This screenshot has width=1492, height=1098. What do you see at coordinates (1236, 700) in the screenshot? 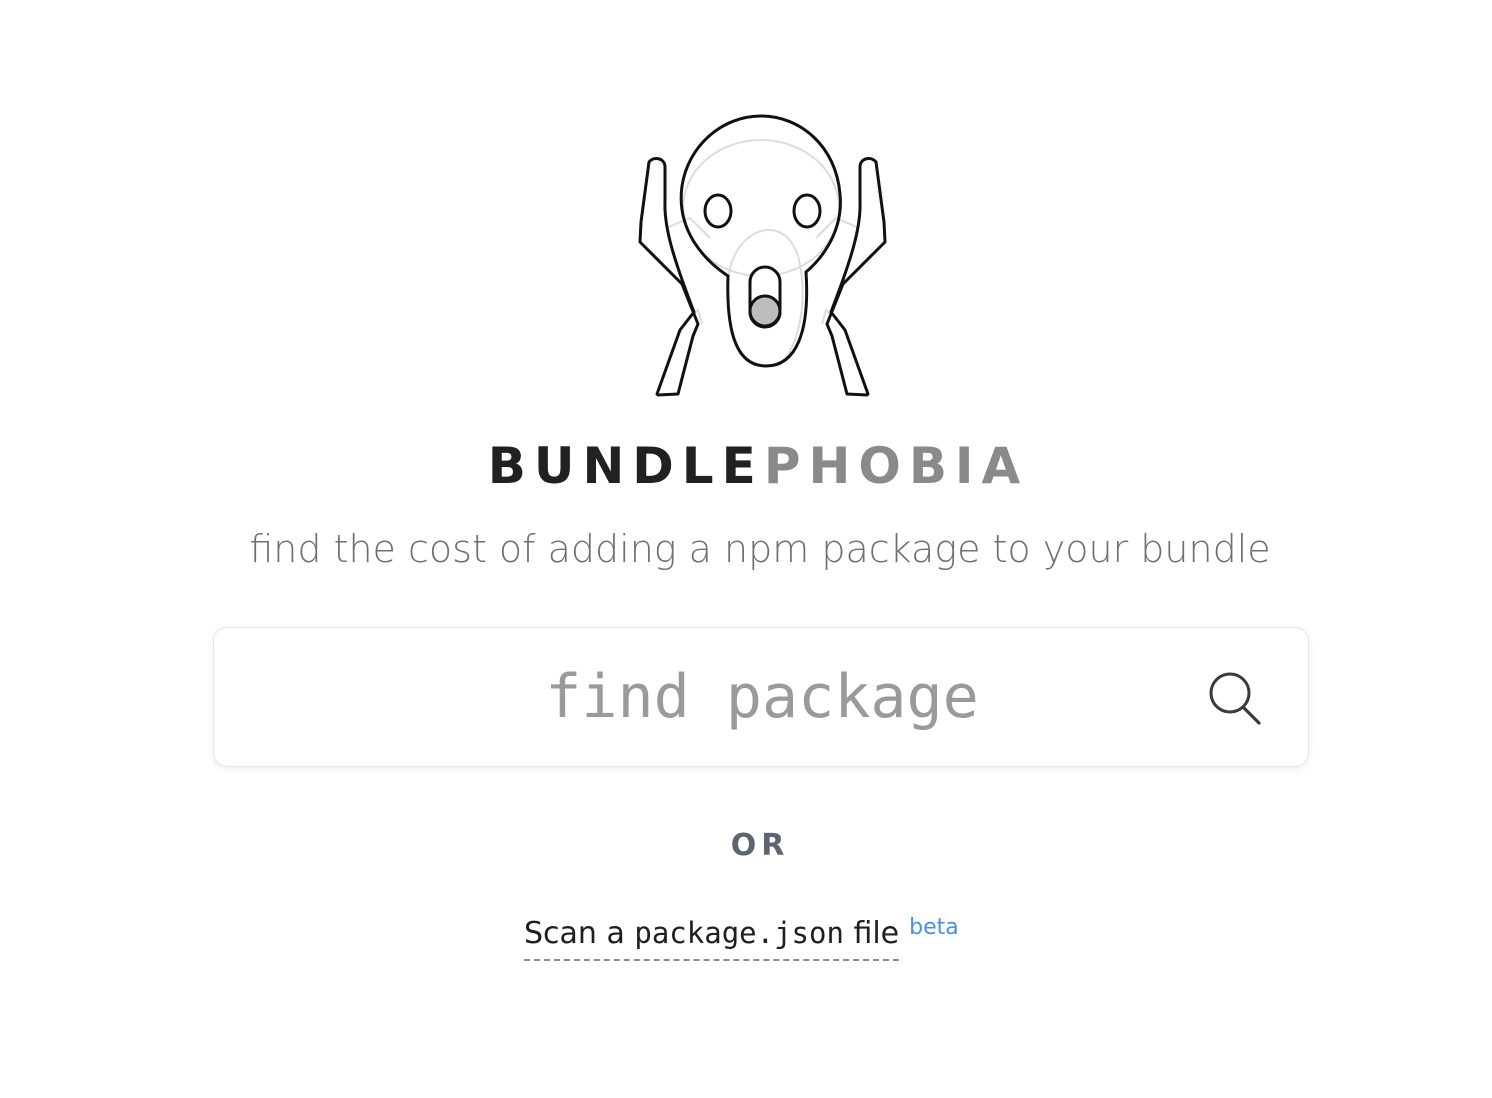
I see `search-icon` at bounding box center [1236, 700].